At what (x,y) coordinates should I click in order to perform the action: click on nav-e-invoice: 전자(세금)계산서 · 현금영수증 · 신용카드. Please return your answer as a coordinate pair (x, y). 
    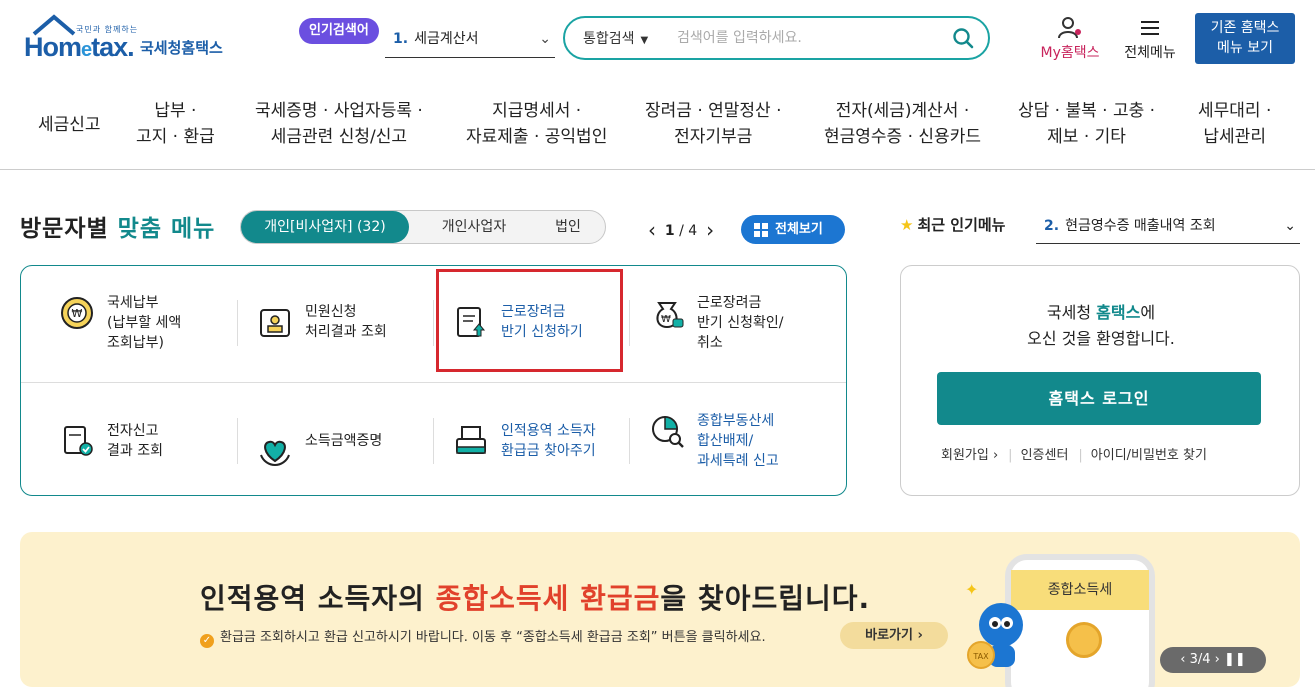
    Looking at the image, I should click on (902, 124).